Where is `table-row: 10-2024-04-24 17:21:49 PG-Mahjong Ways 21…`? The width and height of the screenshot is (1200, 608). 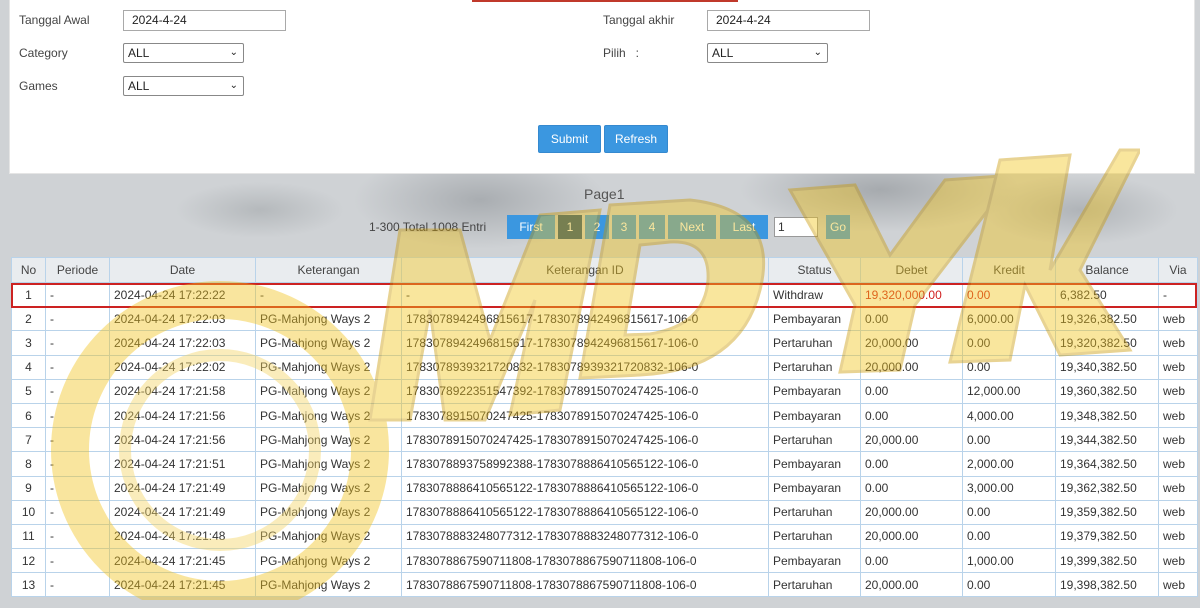 table-row: 10-2024-04-24 17:21:49 PG-Mahjong Ways 21… is located at coordinates (604, 512).